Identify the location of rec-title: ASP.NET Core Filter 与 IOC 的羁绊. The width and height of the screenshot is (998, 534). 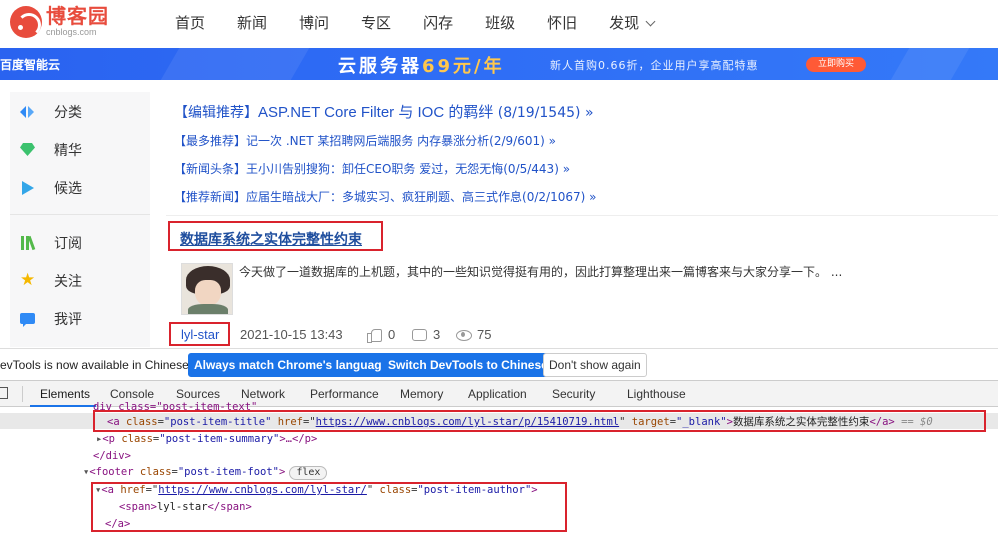
(376, 112).